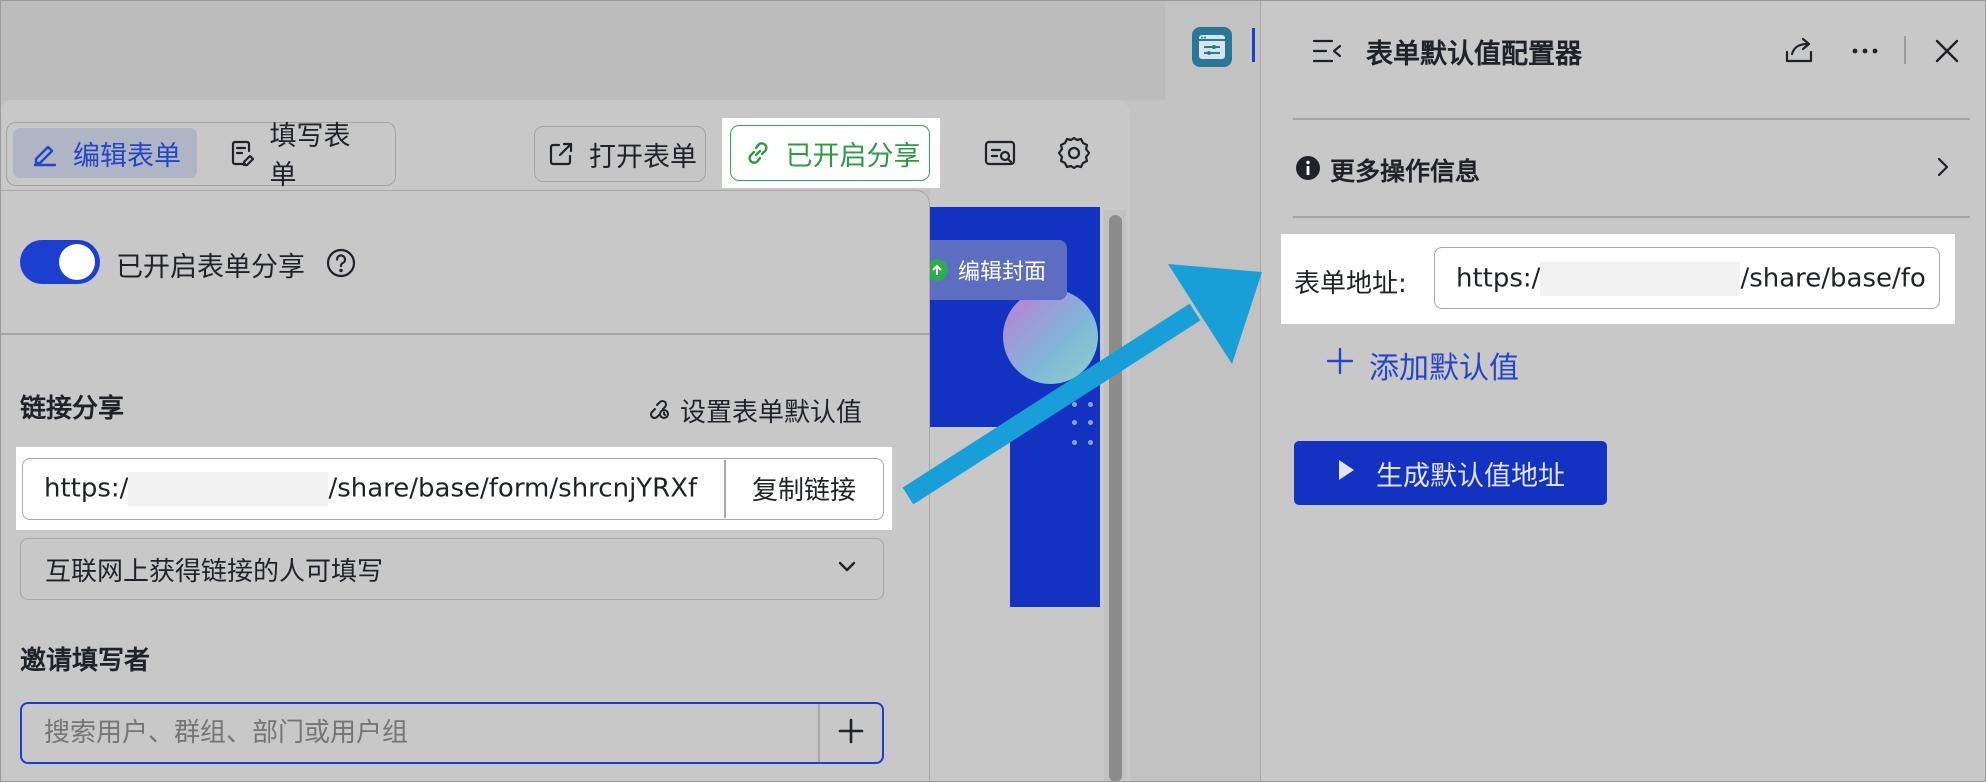  I want to click on edit-cover-label: 编辑封面, so click(1002, 272).